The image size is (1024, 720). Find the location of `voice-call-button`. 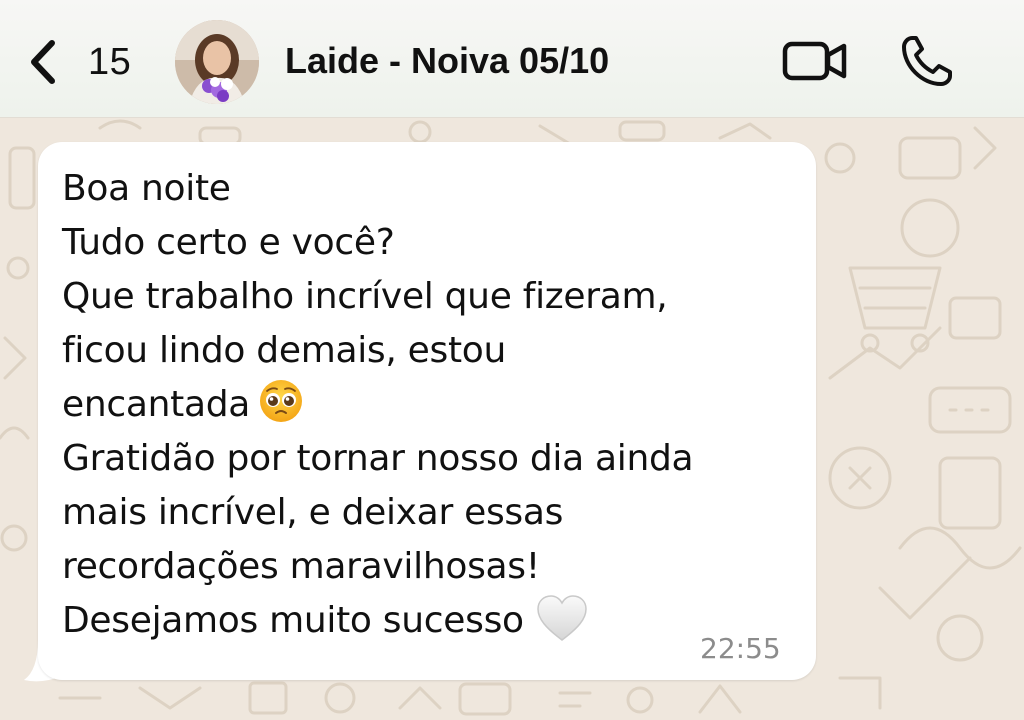

voice-call-button is located at coordinates (927, 61).